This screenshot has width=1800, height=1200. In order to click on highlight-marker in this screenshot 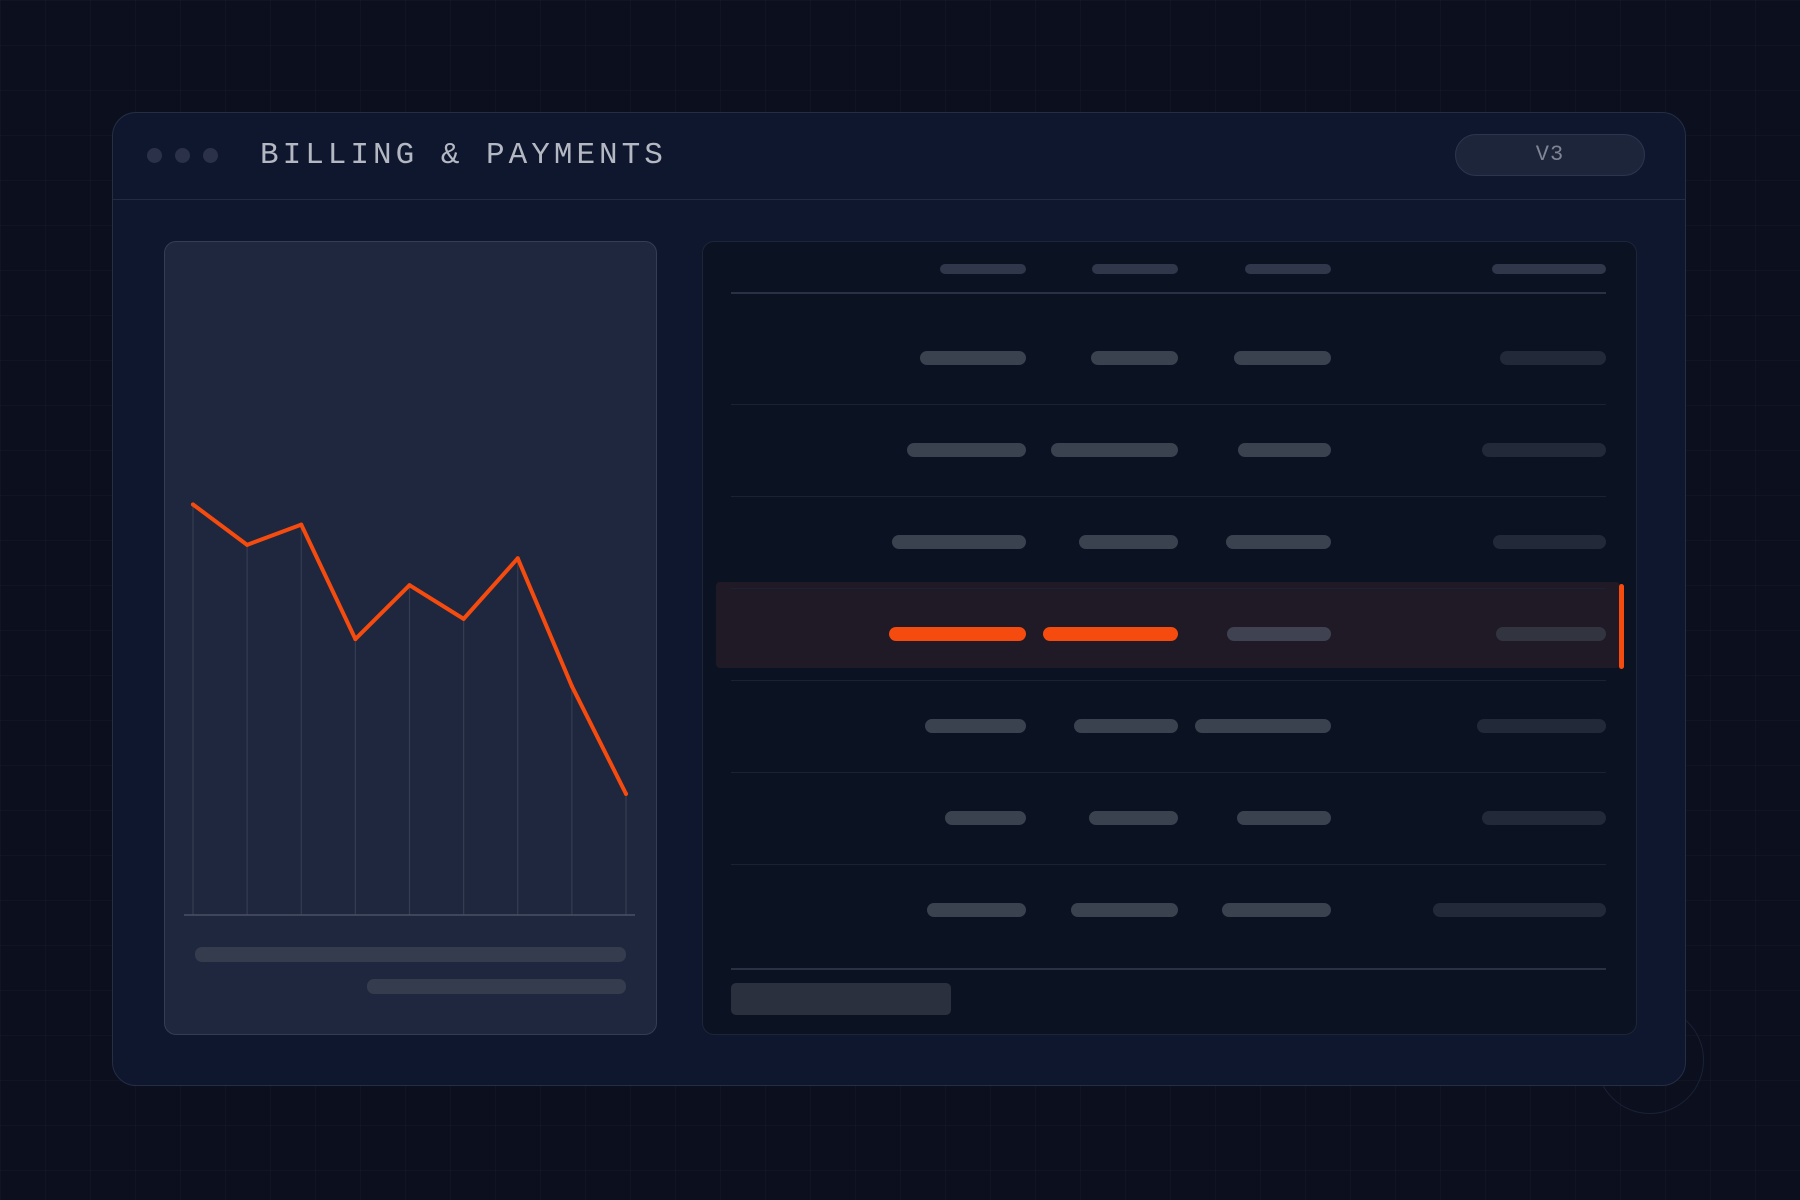, I will do `click(1621, 626)`.